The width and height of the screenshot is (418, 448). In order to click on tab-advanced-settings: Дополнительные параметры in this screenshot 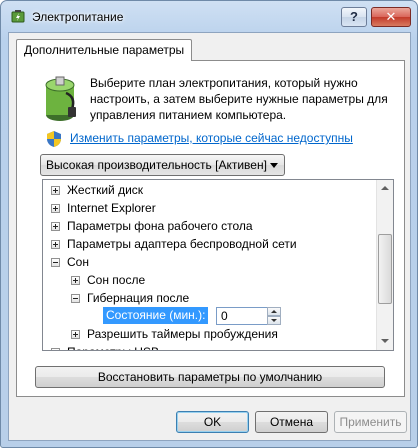, I will do `click(104, 50)`.